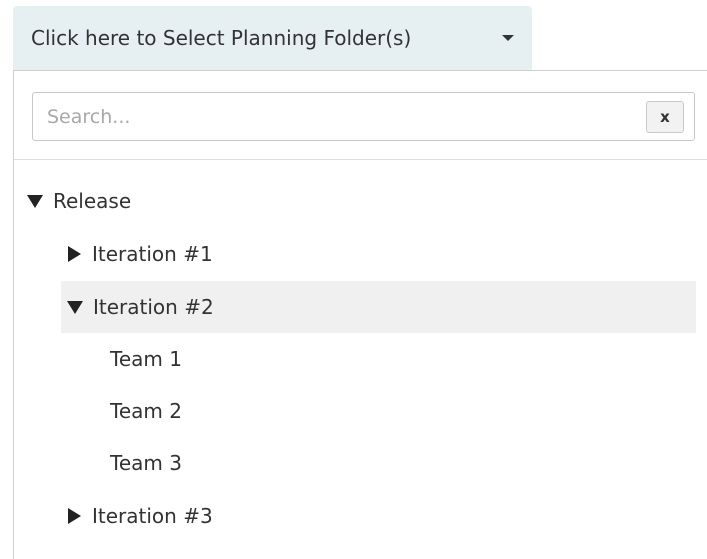 Image resolution: width=707 pixels, height=559 pixels. What do you see at coordinates (153, 307) in the screenshot?
I see `tree-node-label: Iteration #2` at bounding box center [153, 307].